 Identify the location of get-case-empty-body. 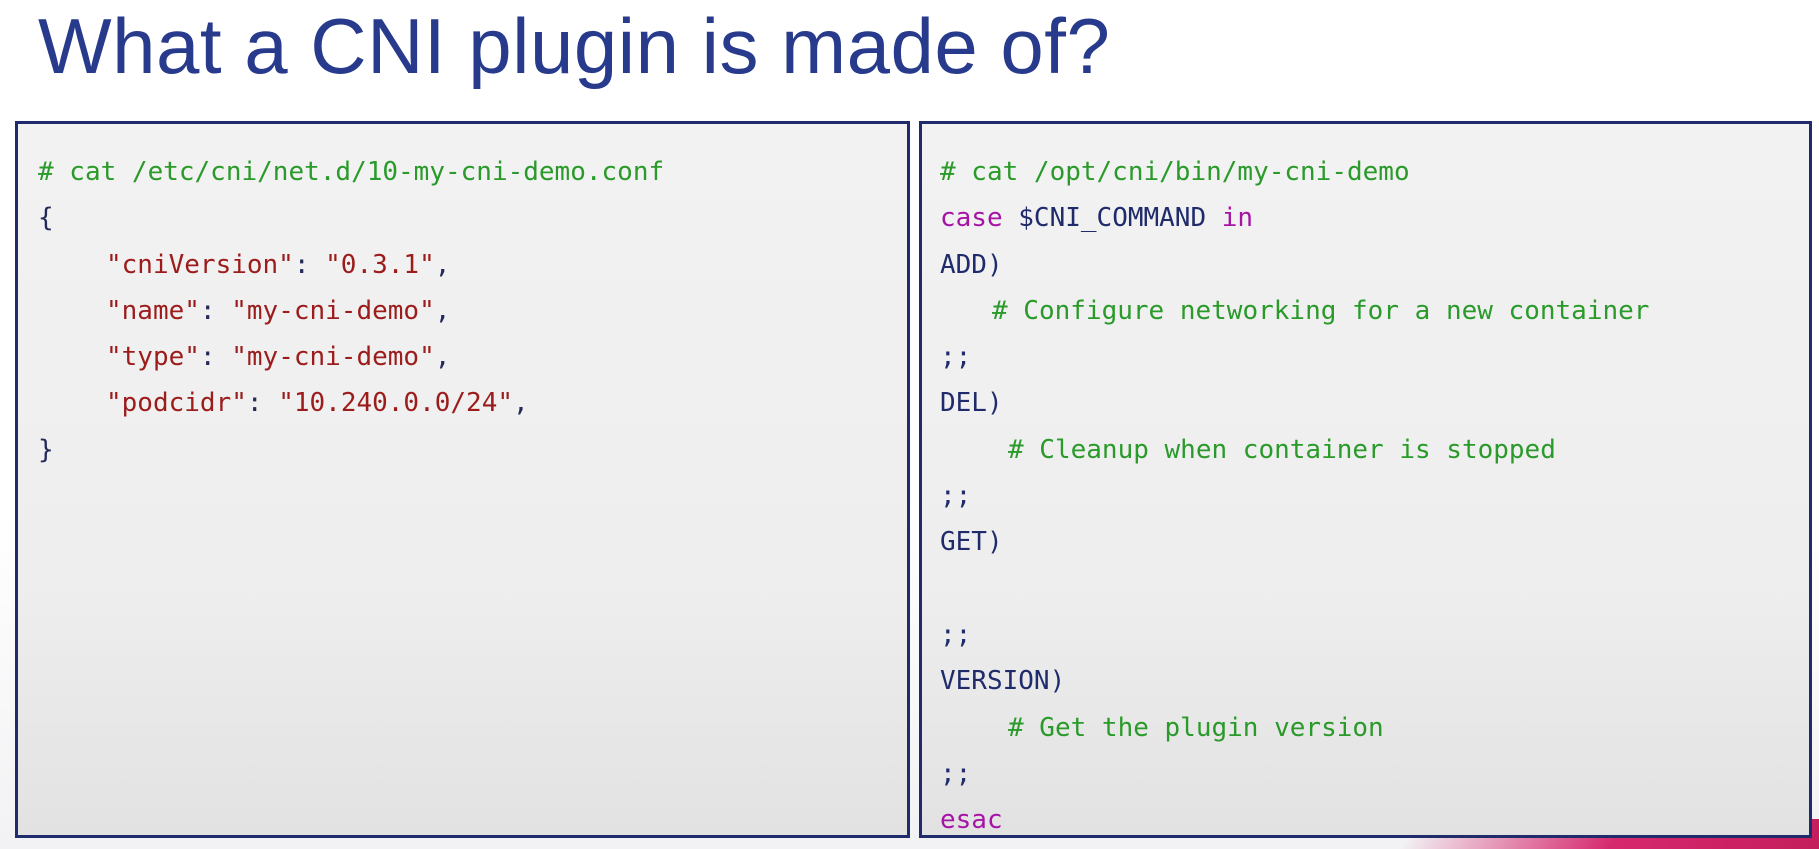
(1374, 589).